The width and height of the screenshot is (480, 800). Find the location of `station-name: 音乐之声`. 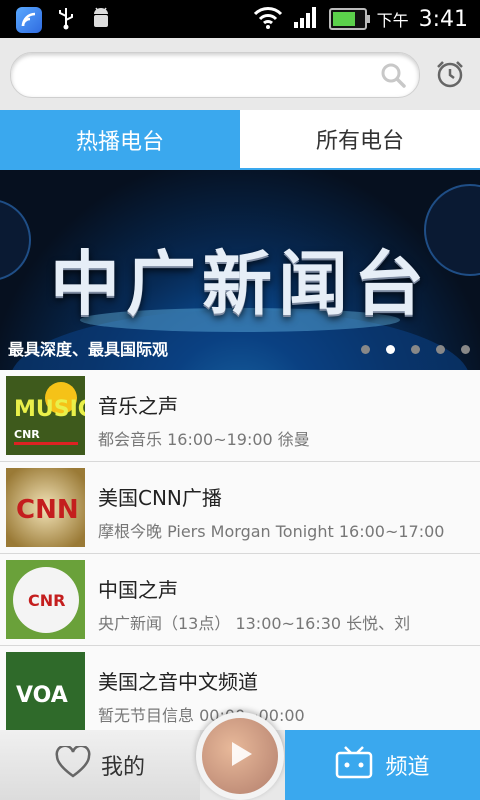

station-name: 音乐之声 is located at coordinates (138, 406).